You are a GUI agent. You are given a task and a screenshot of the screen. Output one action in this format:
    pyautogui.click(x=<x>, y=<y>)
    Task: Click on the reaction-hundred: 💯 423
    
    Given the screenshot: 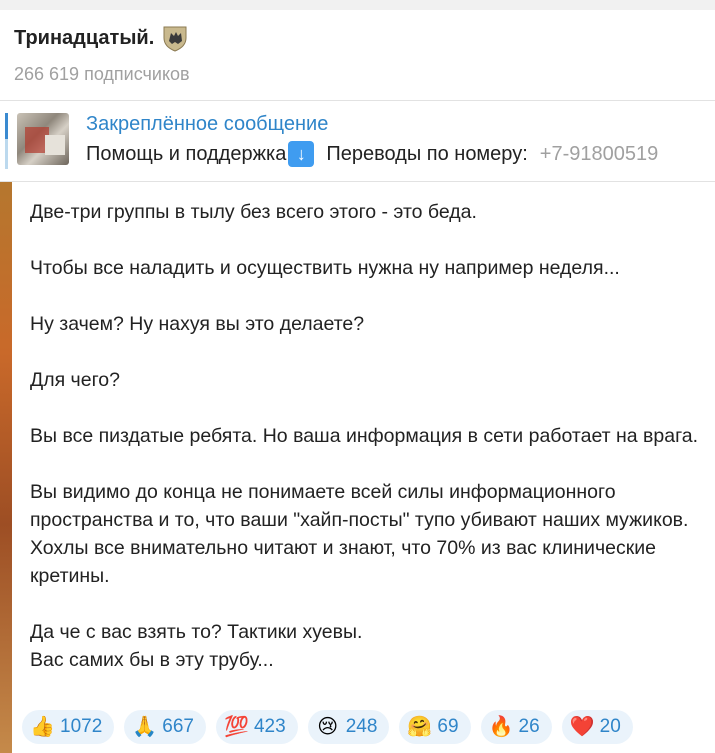 What is the action you would take?
    pyautogui.click(x=256, y=727)
    